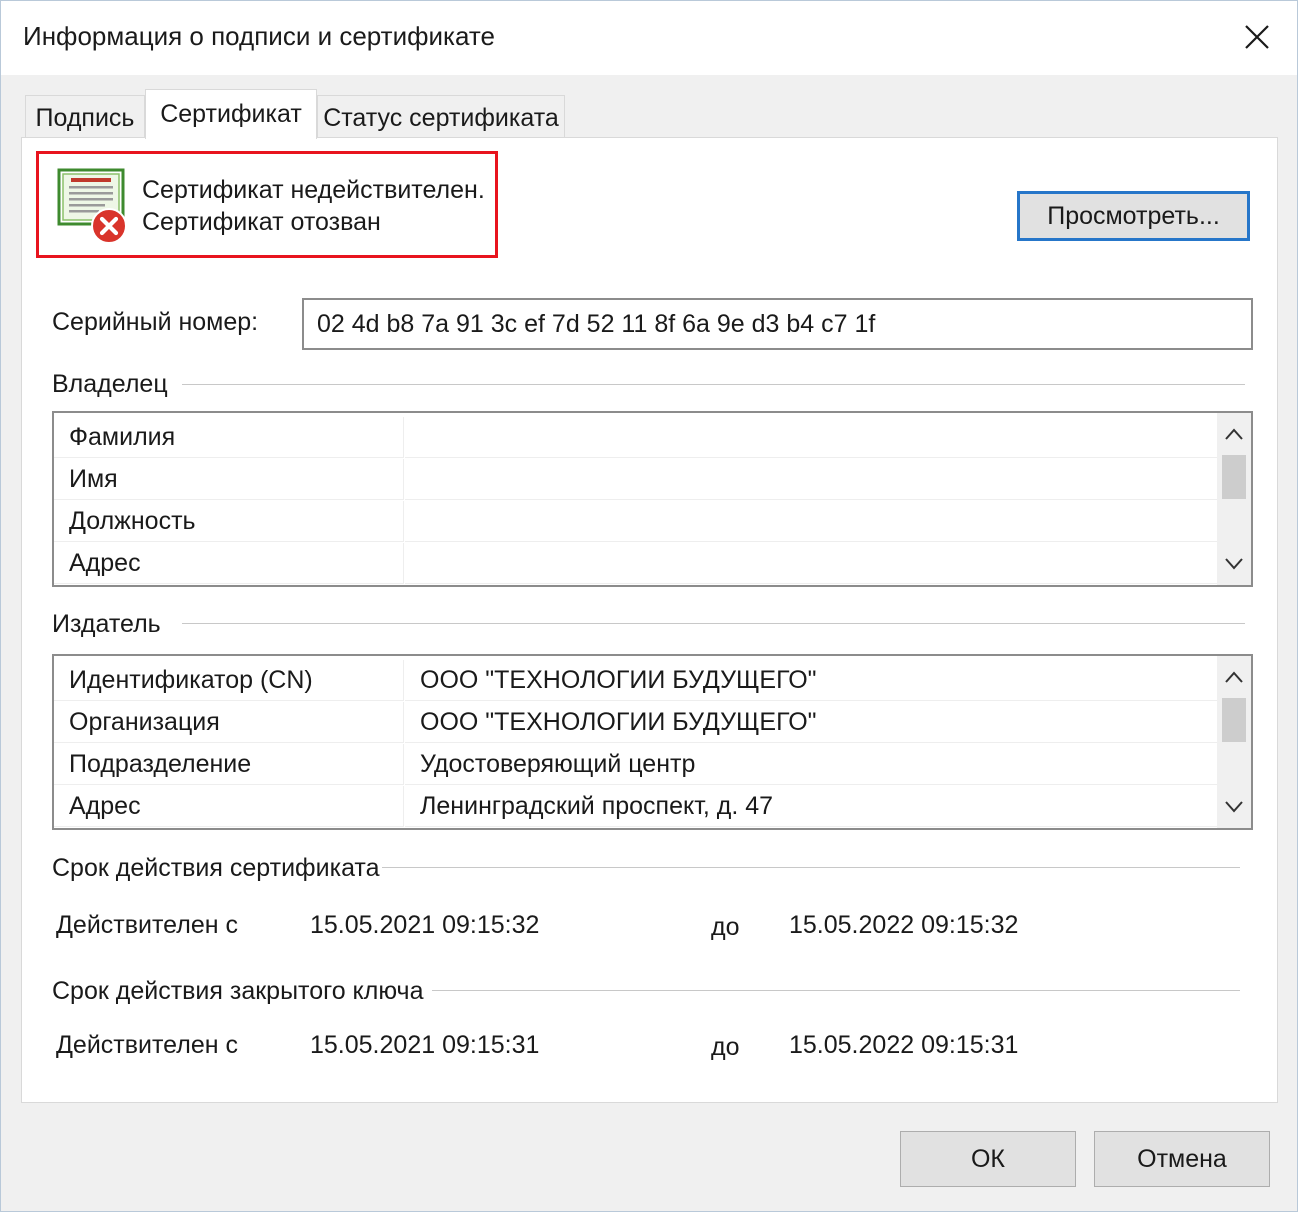 The height and width of the screenshot is (1212, 1298). Describe the element at coordinates (238, 991) in the screenshot. I see `key-validity-heading: Срок действия закрытого ключа` at that location.